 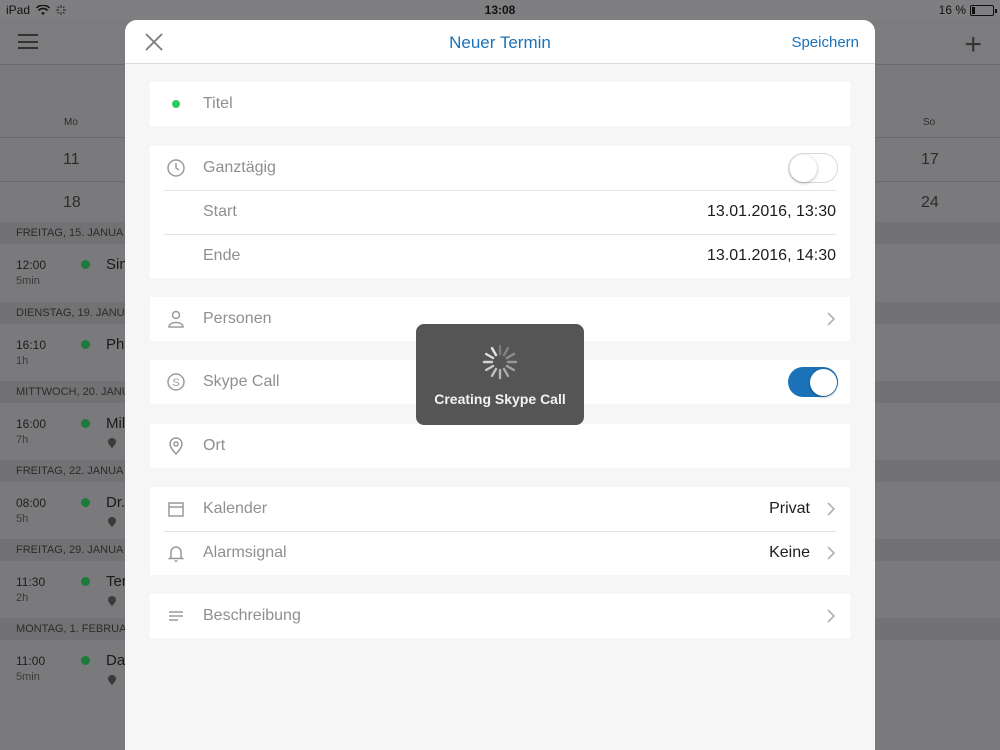 What do you see at coordinates (31, 582) in the screenshot?
I see `agenda-time: 11:30` at bounding box center [31, 582].